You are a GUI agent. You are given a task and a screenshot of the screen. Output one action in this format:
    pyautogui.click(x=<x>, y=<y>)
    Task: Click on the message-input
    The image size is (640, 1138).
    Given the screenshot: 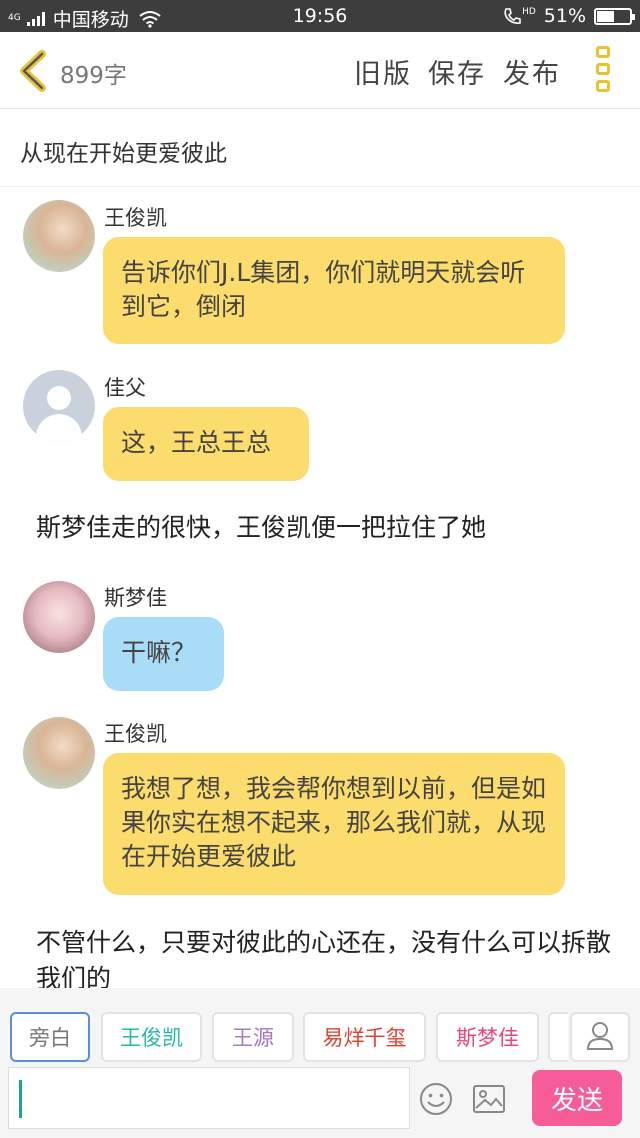 What is the action you would take?
    pyautogui.click(x=209, y=1098)
    